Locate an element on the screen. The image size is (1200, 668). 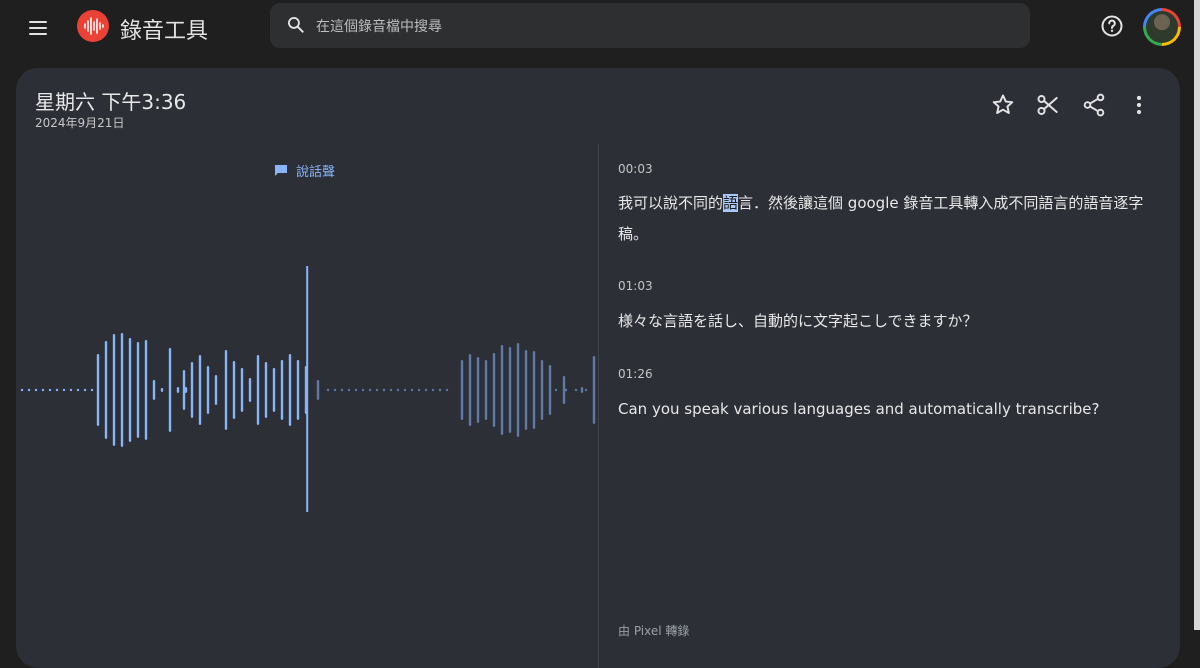
highlighted-word: 語 is located at coordinates (731, 203).